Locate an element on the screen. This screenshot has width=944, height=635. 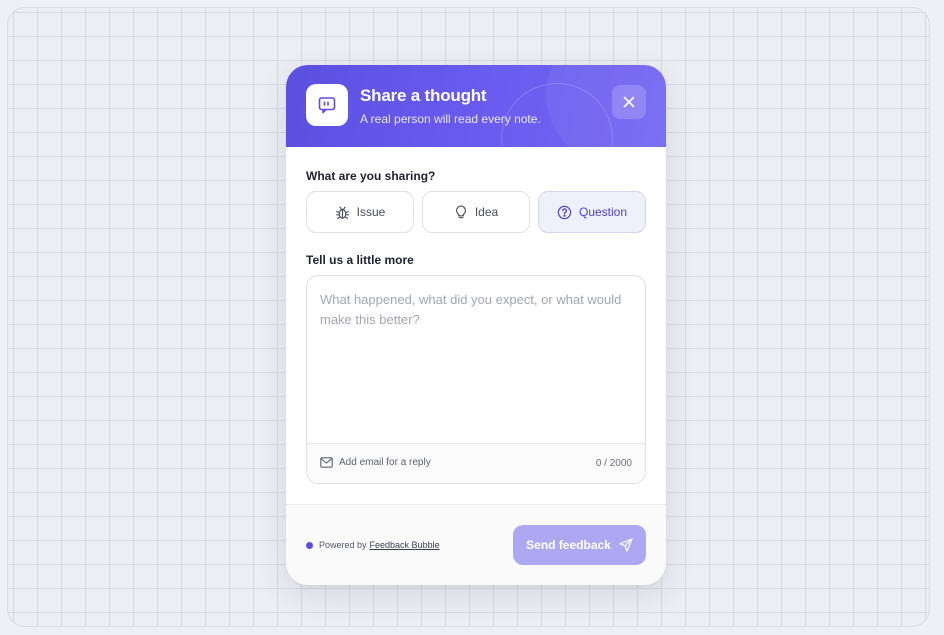
type-option-question: Question is located at coordinates (592, 212).